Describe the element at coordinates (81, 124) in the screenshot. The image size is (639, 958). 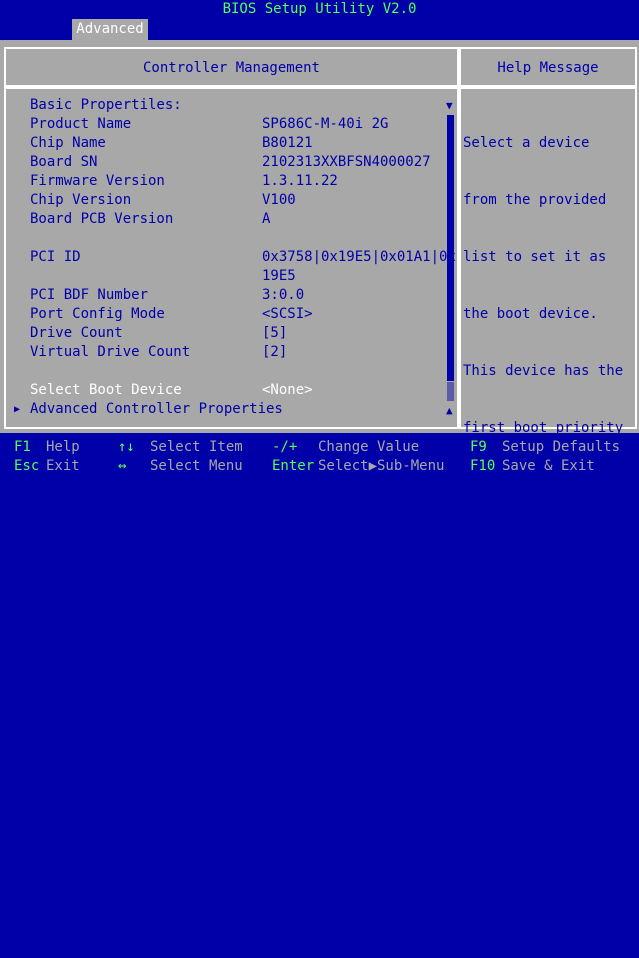
I see `product-name-label: Product Name` at that location.